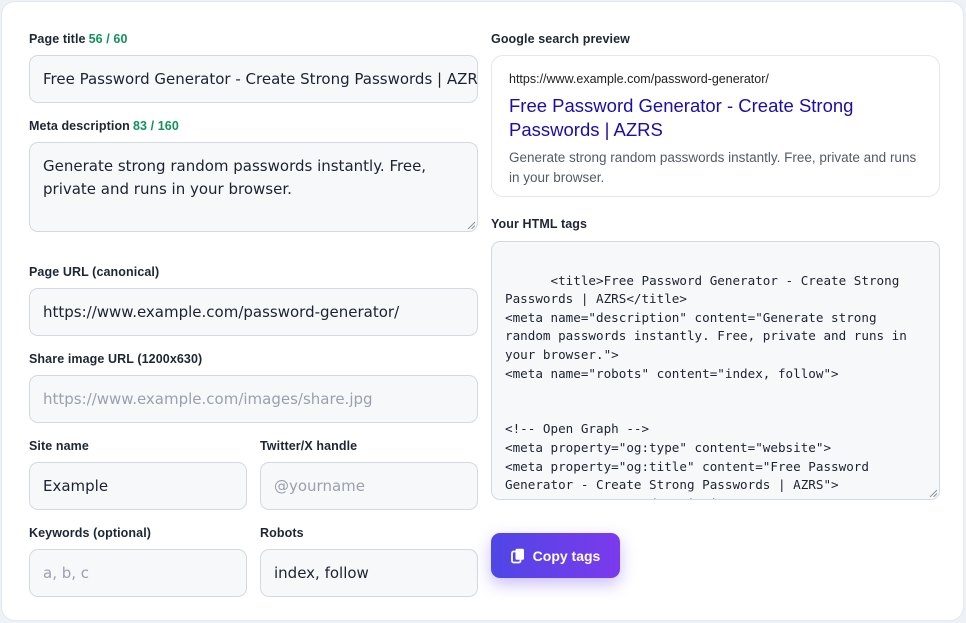  I want to click on robots-label: Robots, so click(282, 533).